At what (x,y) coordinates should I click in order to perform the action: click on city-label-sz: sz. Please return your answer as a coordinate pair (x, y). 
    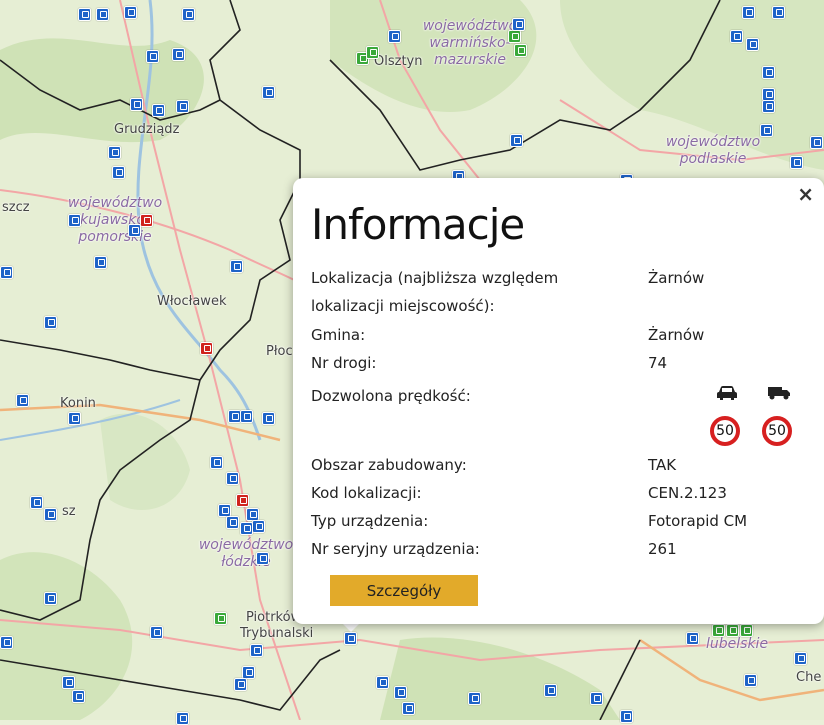
    Looking at the image, I should click on (69, 511).